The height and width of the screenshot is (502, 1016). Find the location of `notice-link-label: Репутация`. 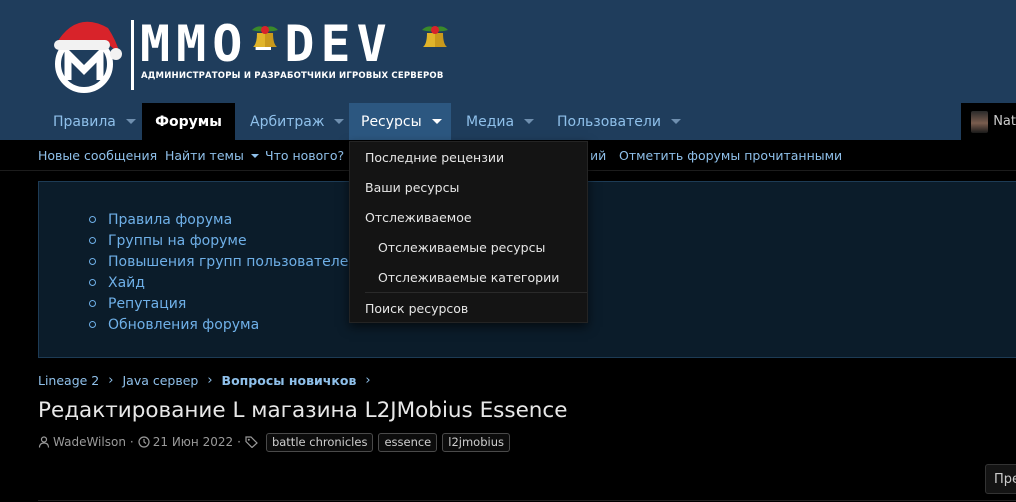

notice-link-label: Репутация is located at coordinates (147, 303).